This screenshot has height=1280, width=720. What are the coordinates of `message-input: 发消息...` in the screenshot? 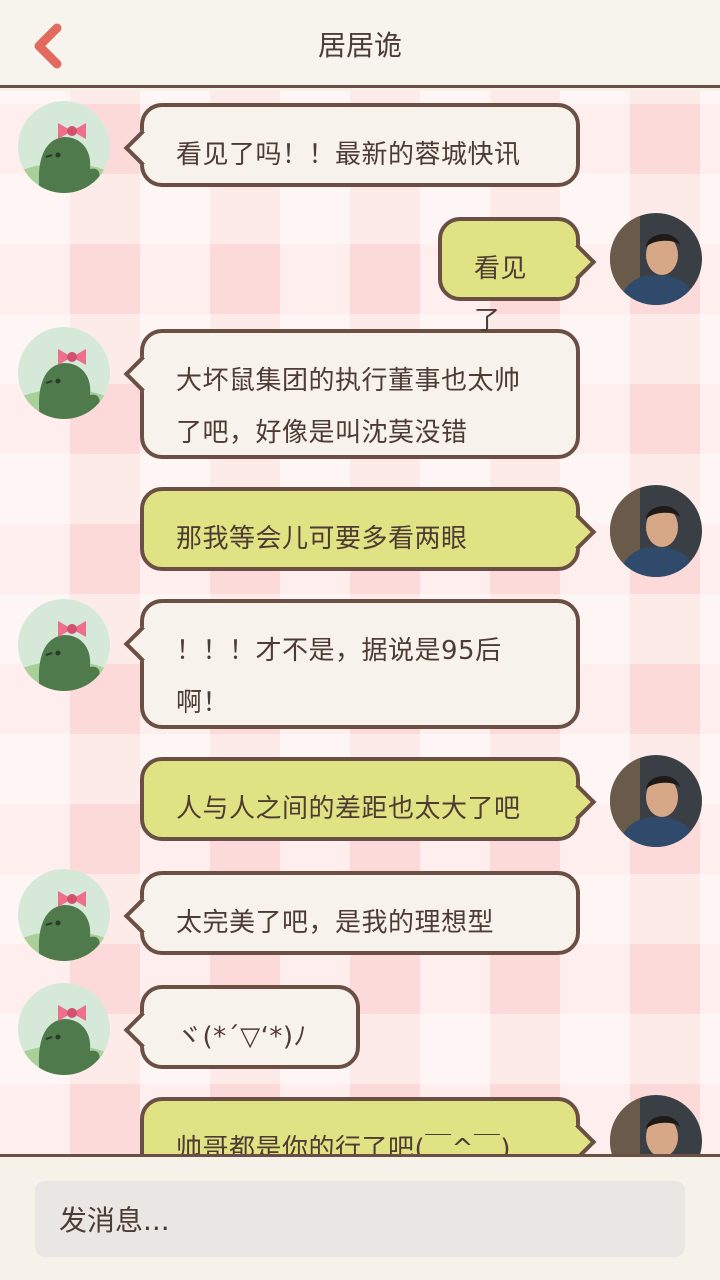 It's located at (360, 1219).